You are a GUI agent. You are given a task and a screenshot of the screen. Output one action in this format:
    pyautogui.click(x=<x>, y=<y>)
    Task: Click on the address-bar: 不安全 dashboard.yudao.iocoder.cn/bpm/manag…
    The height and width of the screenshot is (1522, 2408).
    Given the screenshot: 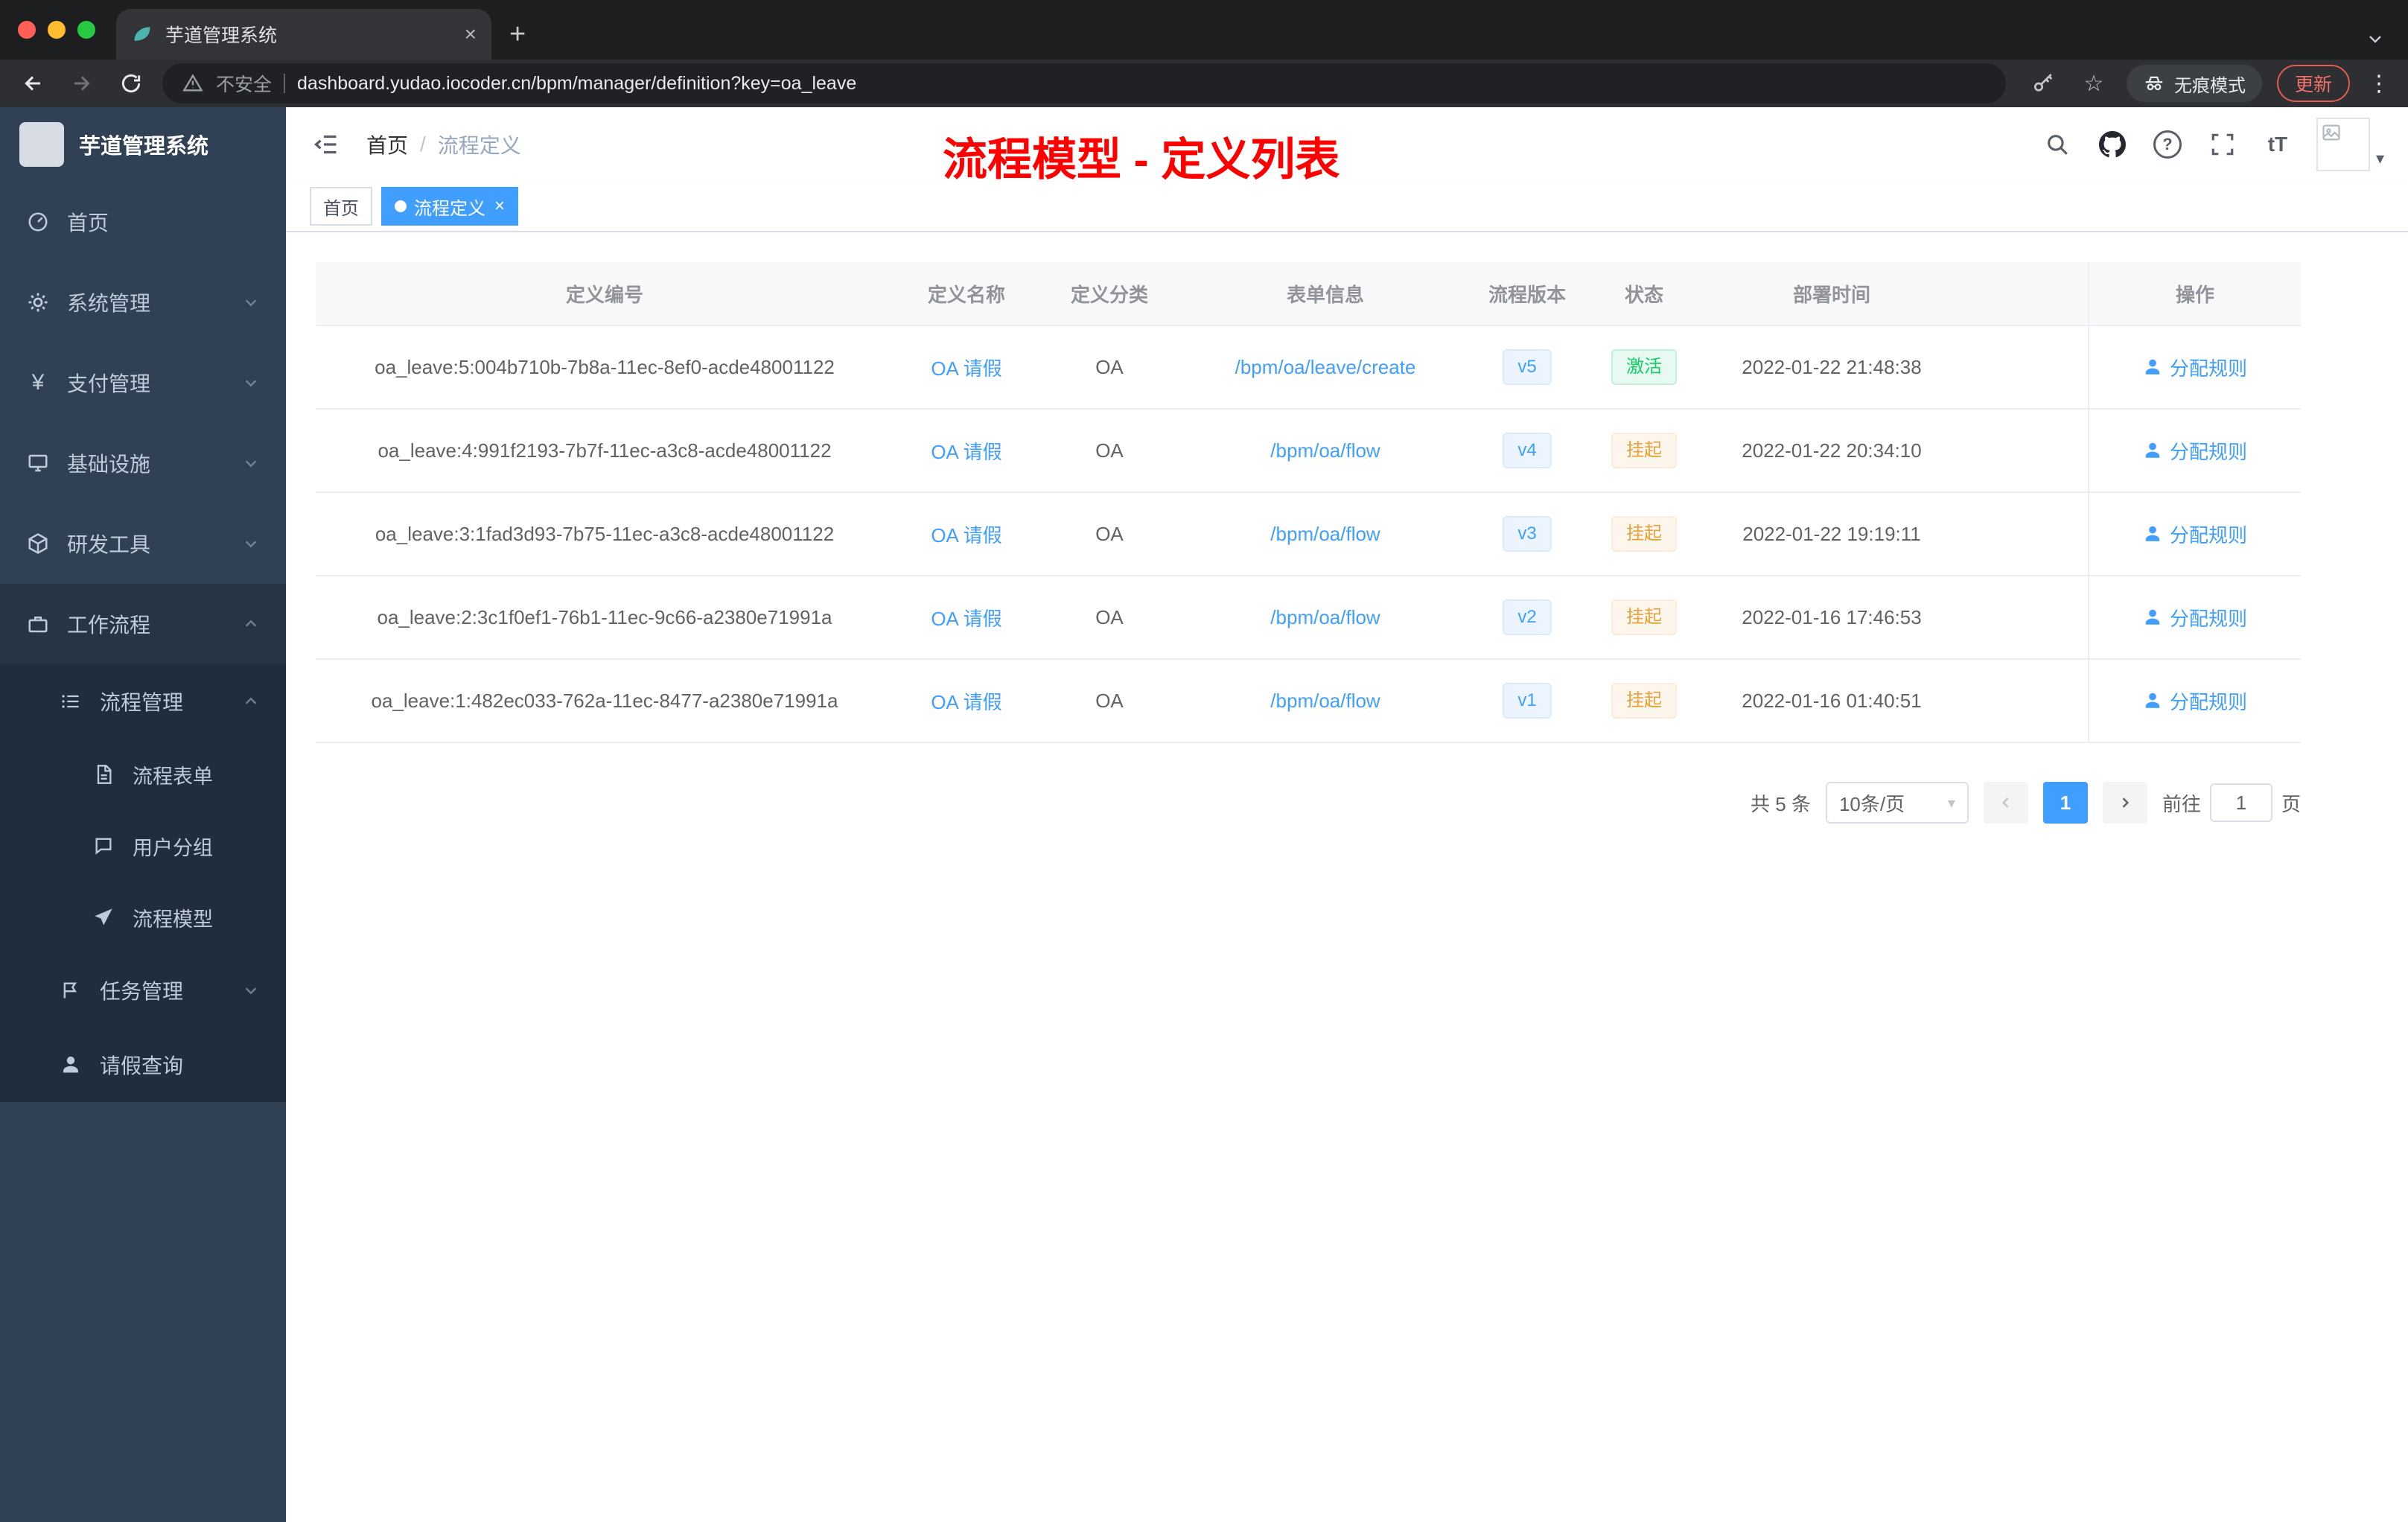 What is the action you would take?
    pyautogui.click(x=1084, y=83)
    